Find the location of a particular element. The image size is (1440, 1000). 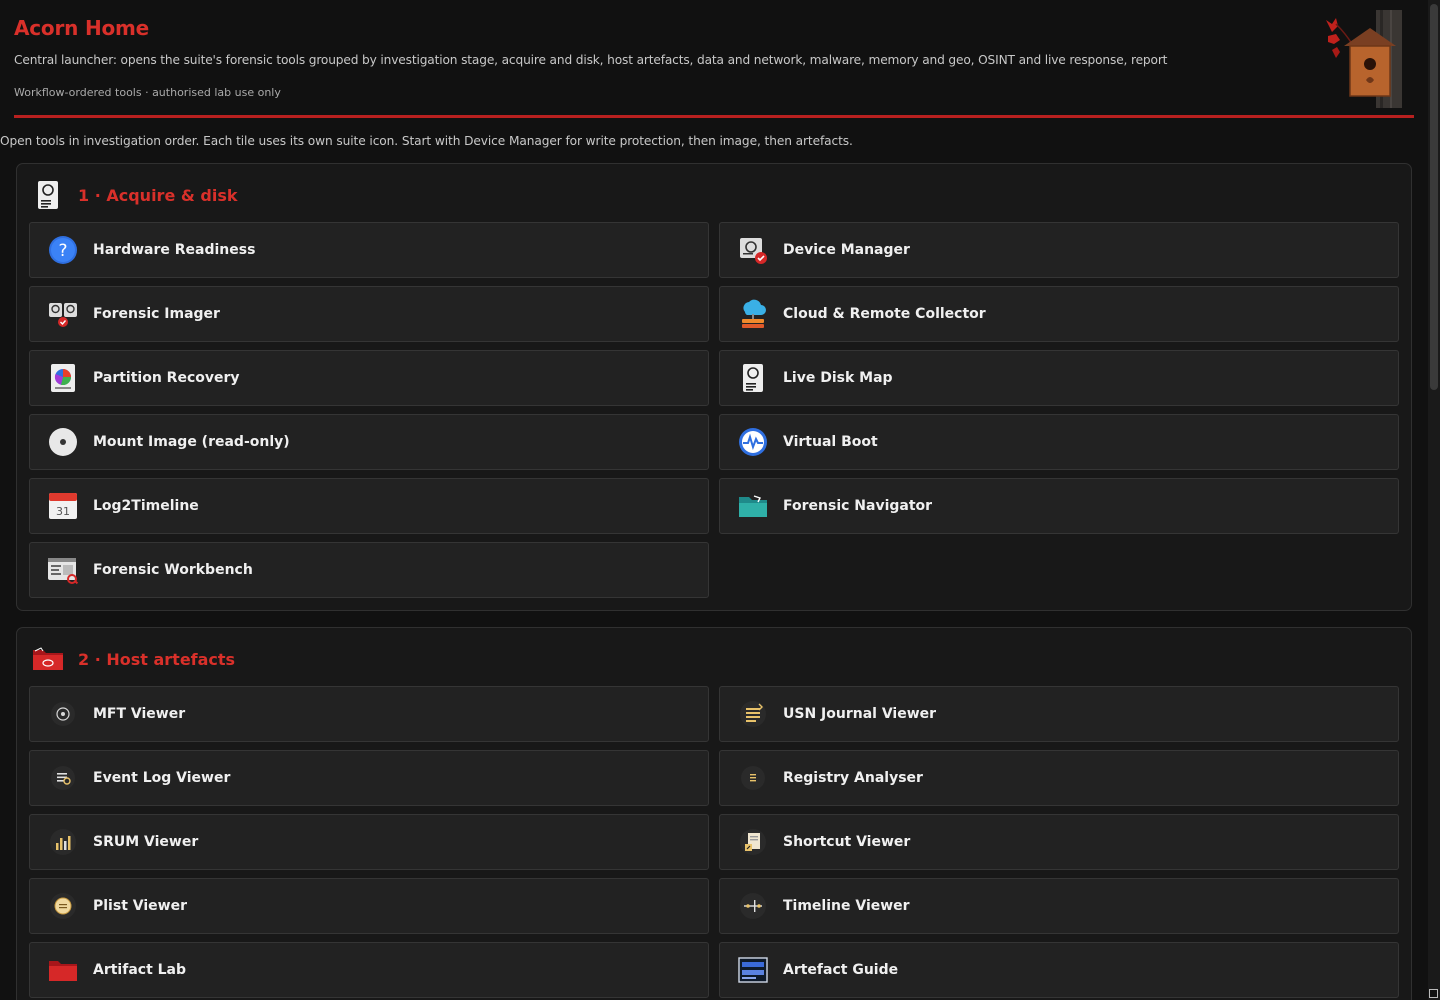

plist-icon is located at coordinates (63, 906).